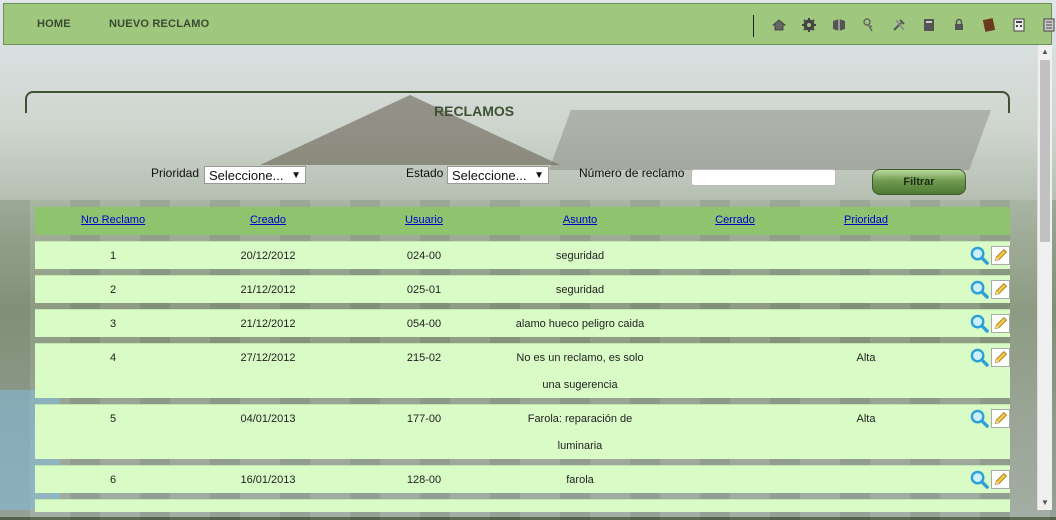  Describe the element at coordinates (424, 358) in the screenshot. I see `cell-usuario: 215-02` at that location.